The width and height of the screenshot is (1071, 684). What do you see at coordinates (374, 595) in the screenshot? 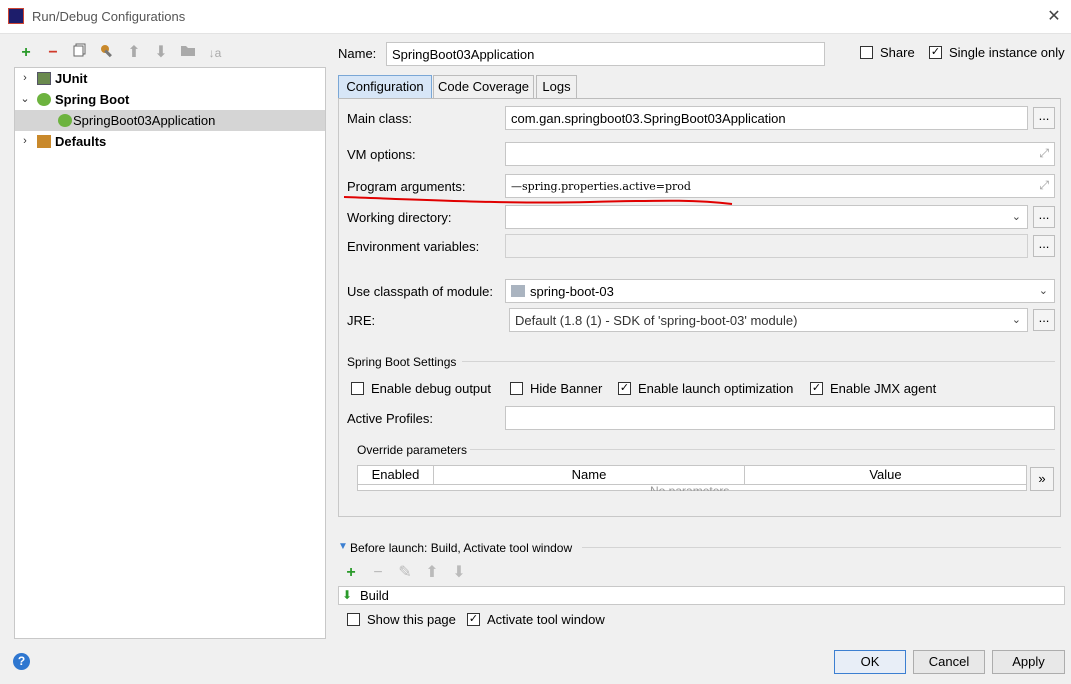
I see `task-item-build: Build` at bounding box center [374, 595].